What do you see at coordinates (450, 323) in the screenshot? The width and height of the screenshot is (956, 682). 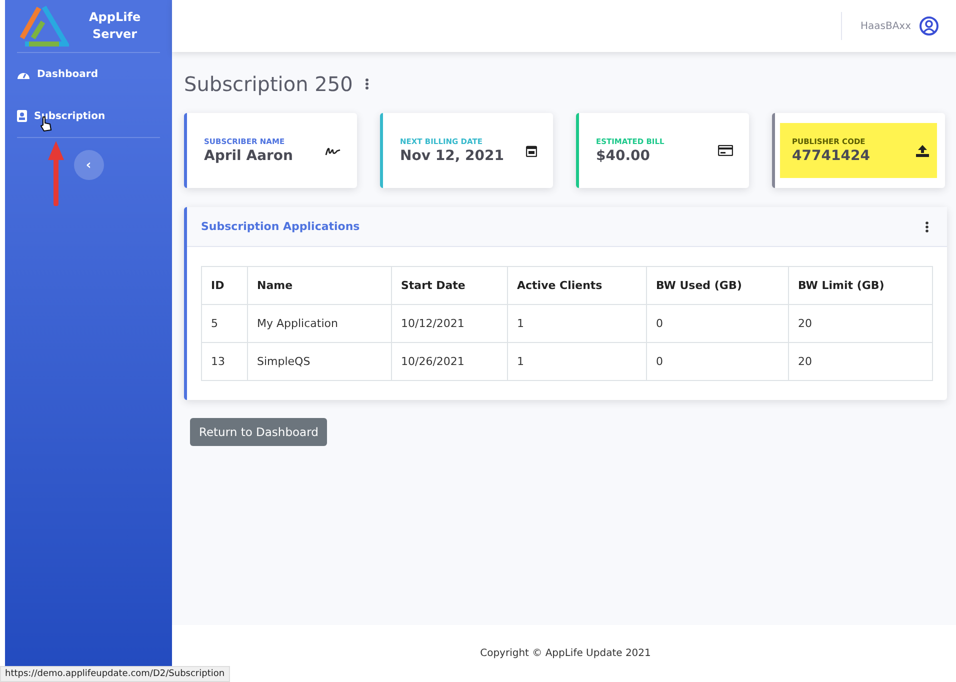 I see `table-cell: 10/12/2021` at bounding box center [450, 323].